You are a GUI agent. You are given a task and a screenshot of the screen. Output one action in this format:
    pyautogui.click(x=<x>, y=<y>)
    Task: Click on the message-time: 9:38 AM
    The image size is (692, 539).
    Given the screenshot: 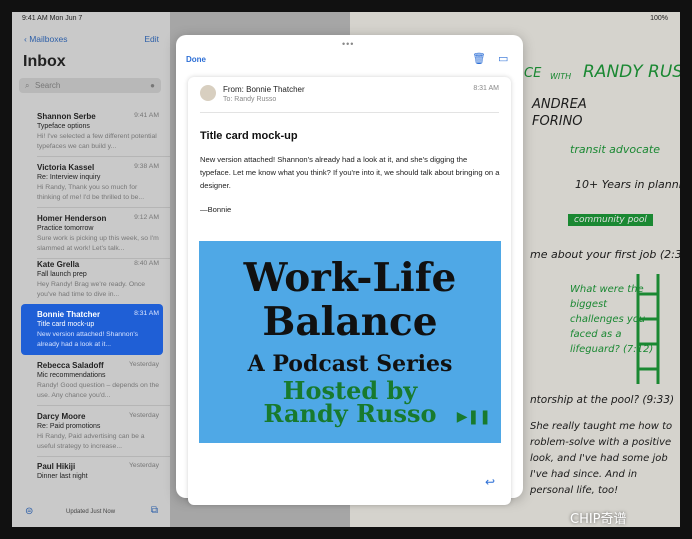 What is the action you would take?
    pyautogui.click(x=146, y=166)
    